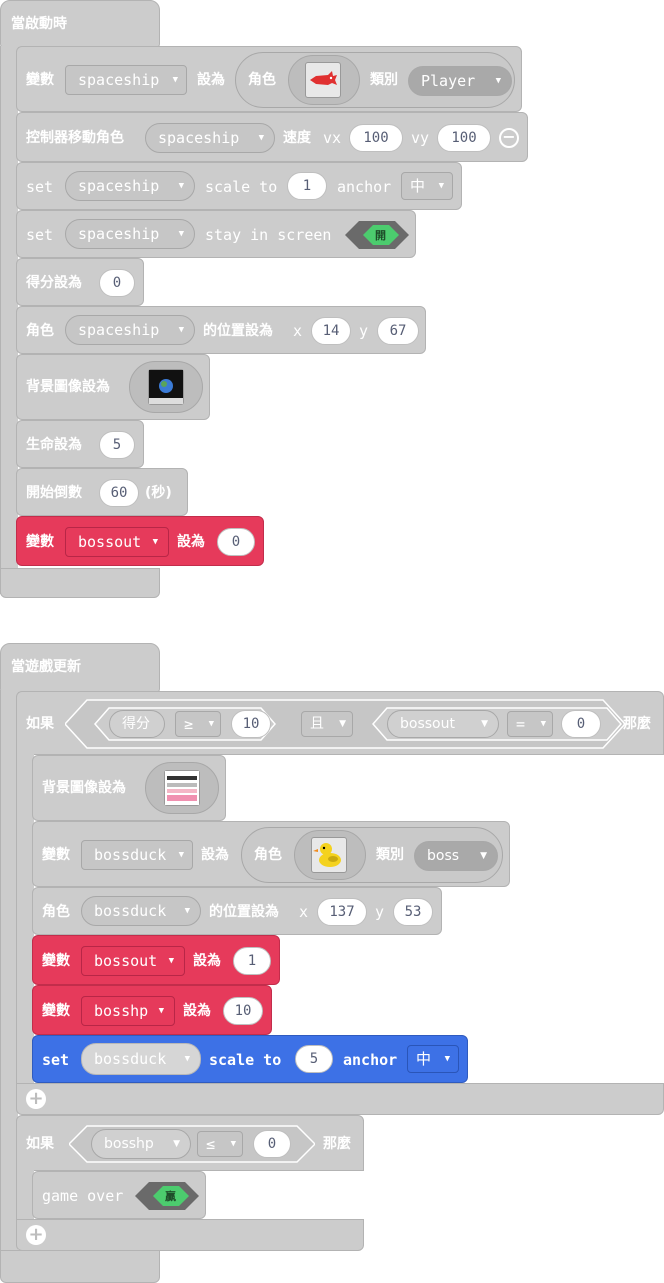 The height and width of the screenshot is (1283, 664). I want to click on var-dropdown: spaceship ▼, so click(126, 80).